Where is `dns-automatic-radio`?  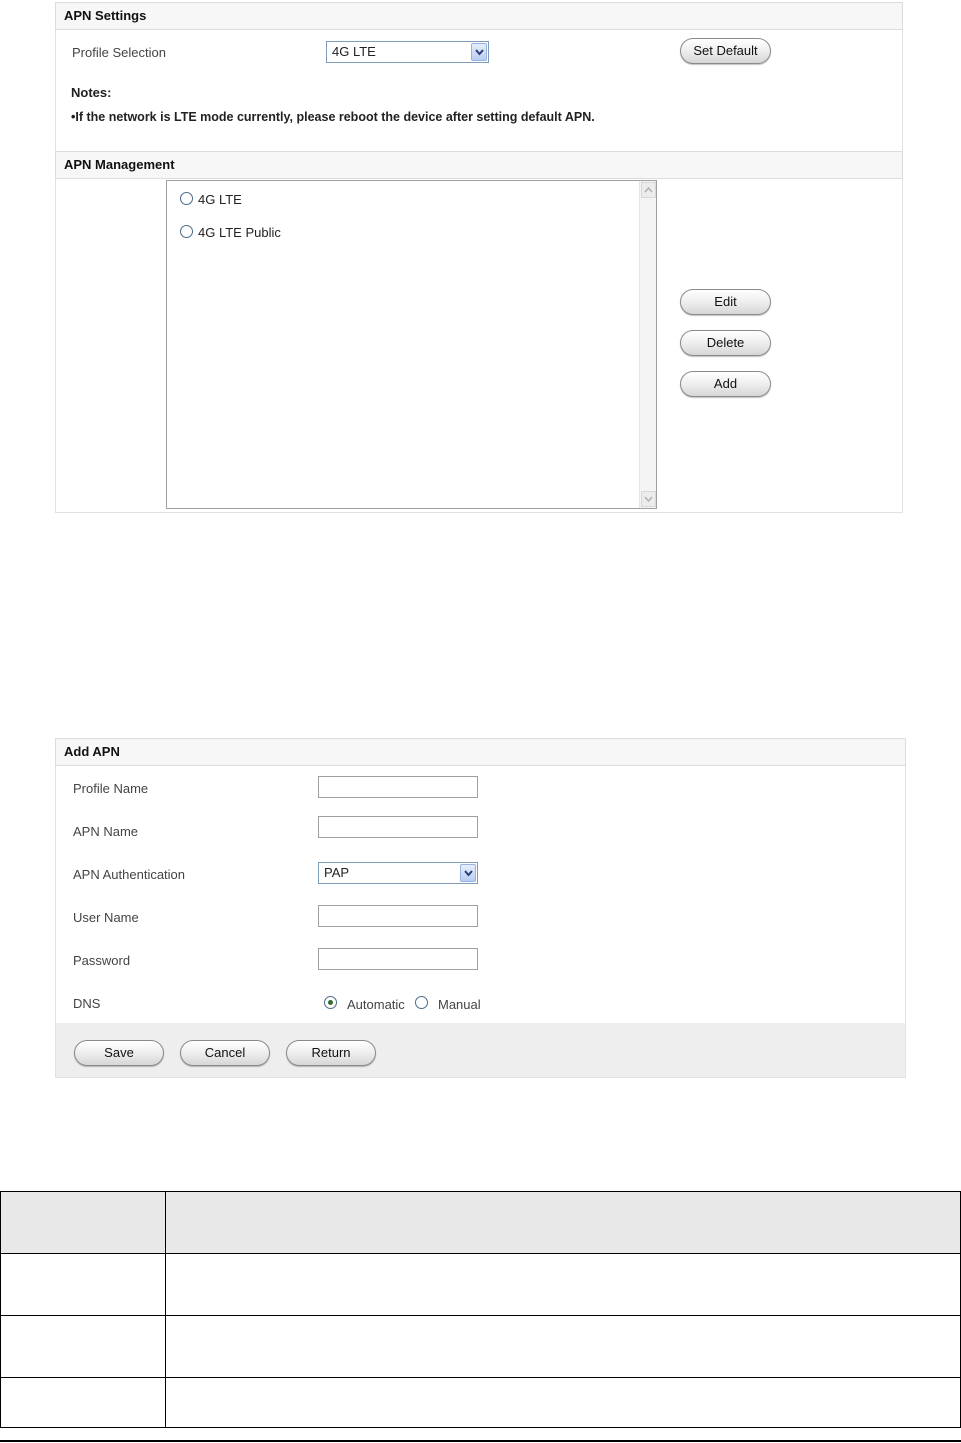
dns-automatic-radio is located at coordinates (330, 1002).